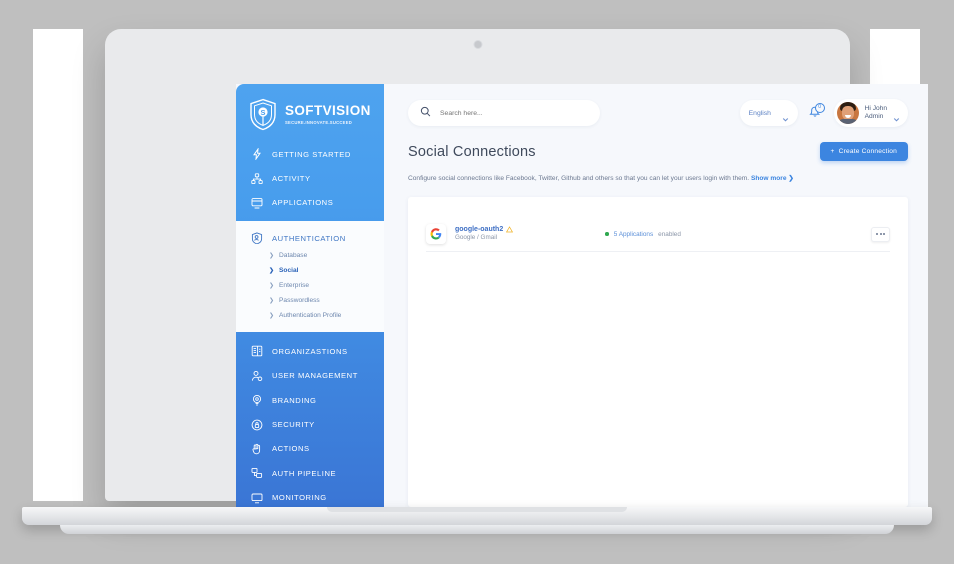 The image size is (954, 564). I want to click on sidebar-item-label: ORGANIZASTIONS, so click(310, 351).